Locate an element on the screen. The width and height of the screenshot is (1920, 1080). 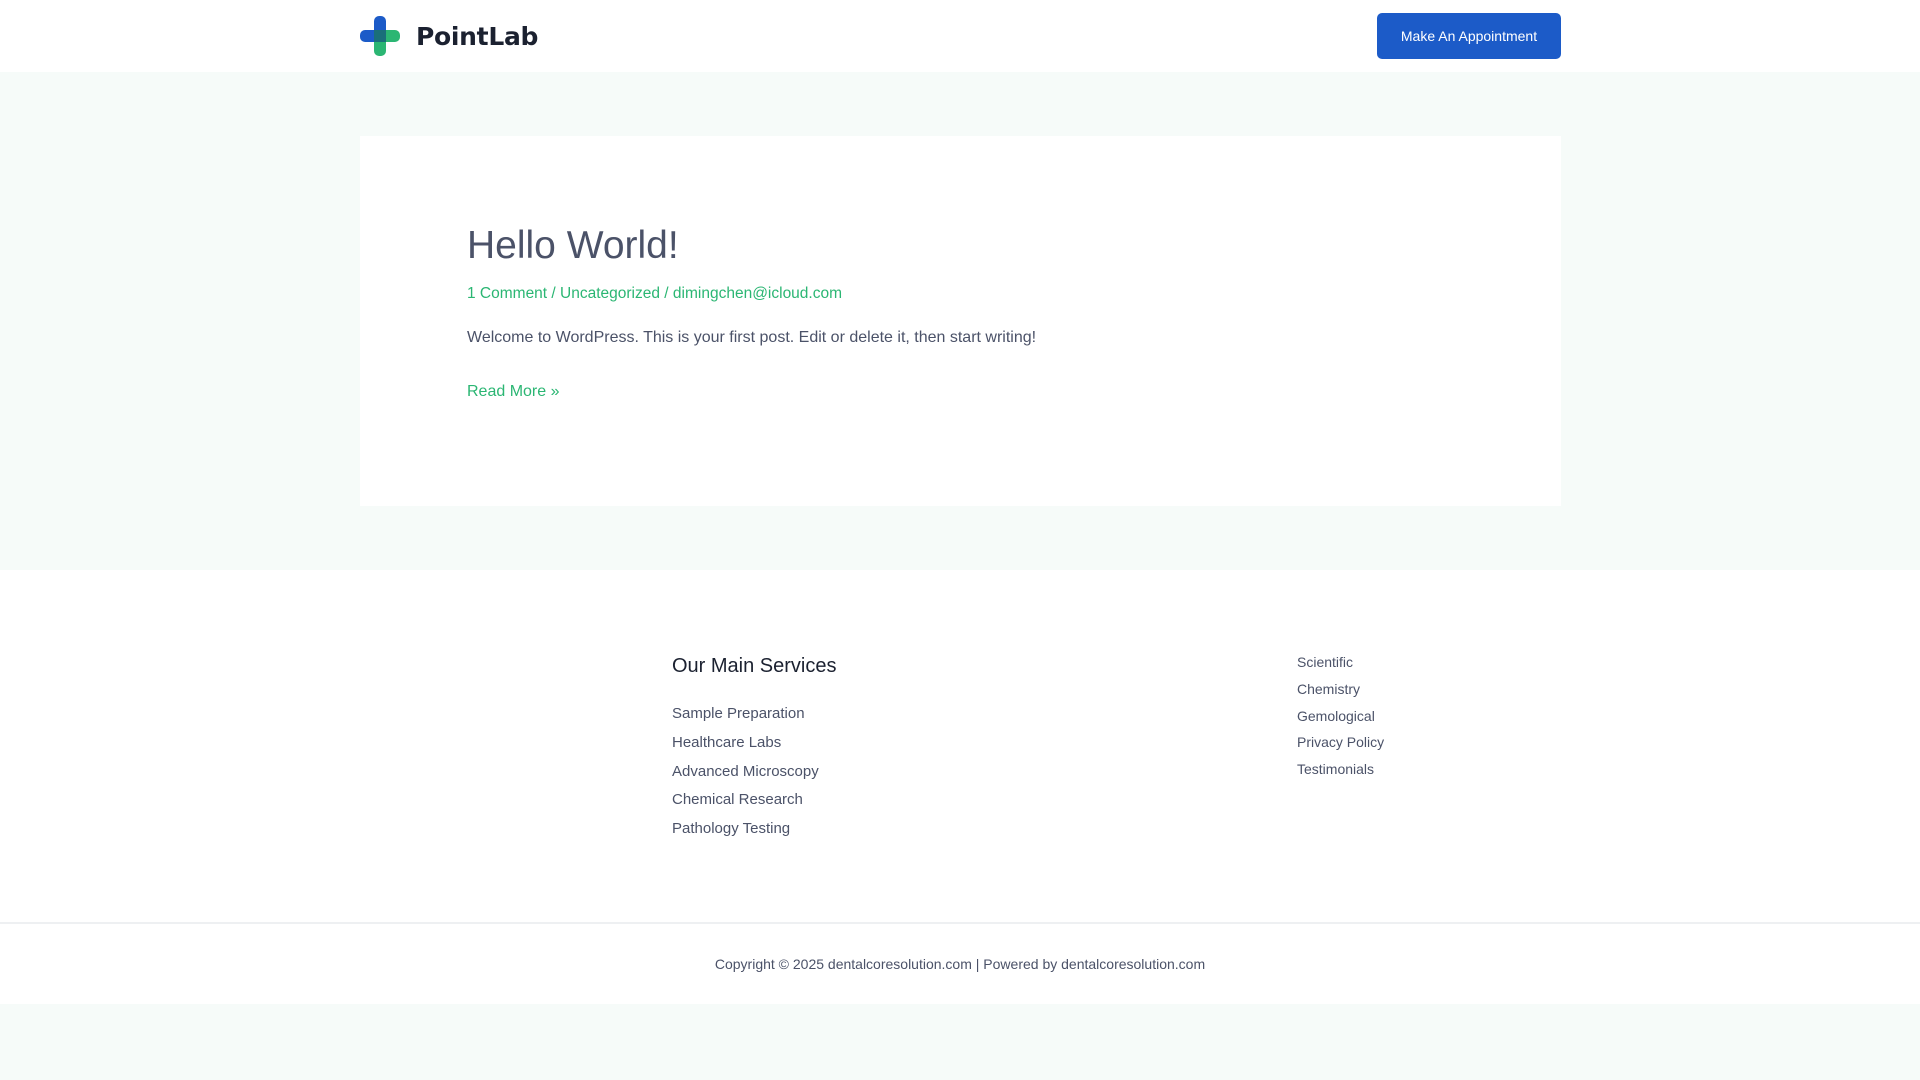
list-item: Advanced Microscopy is located at coordinates (745, 777).